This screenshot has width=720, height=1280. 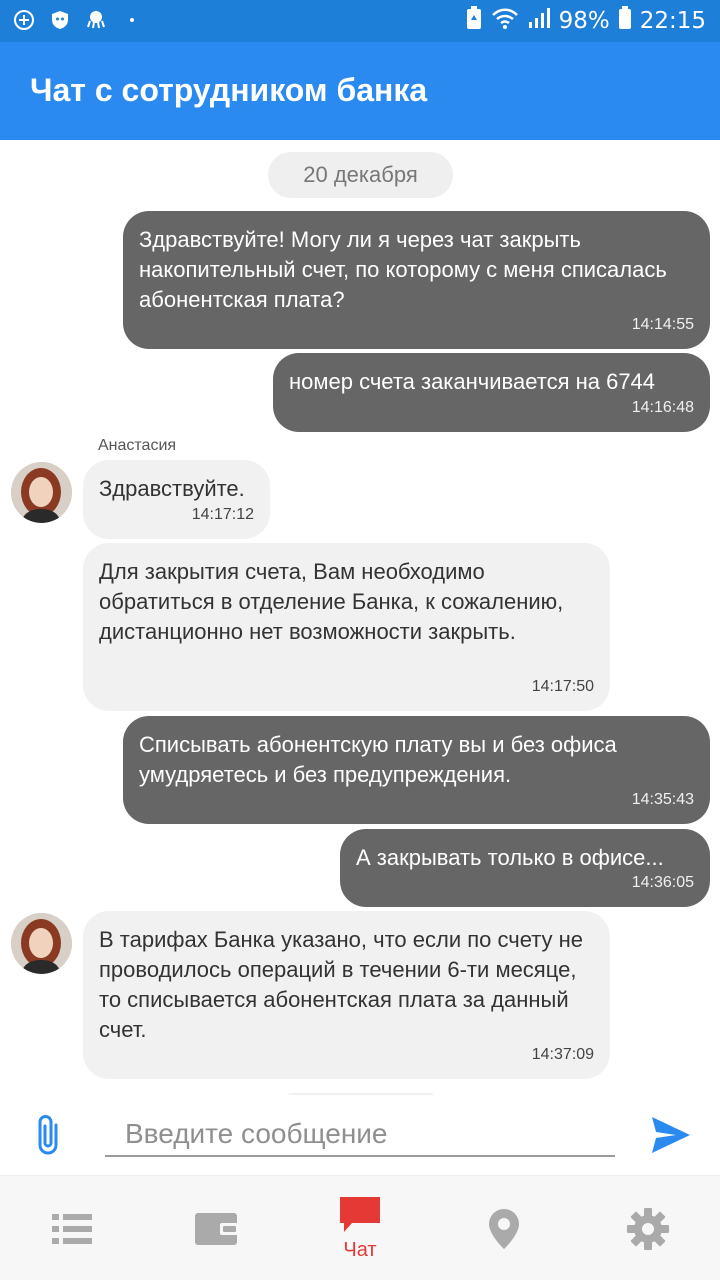 I want to click on app-bar: Чат с сотрудником банка, so click(x=360, y=91).